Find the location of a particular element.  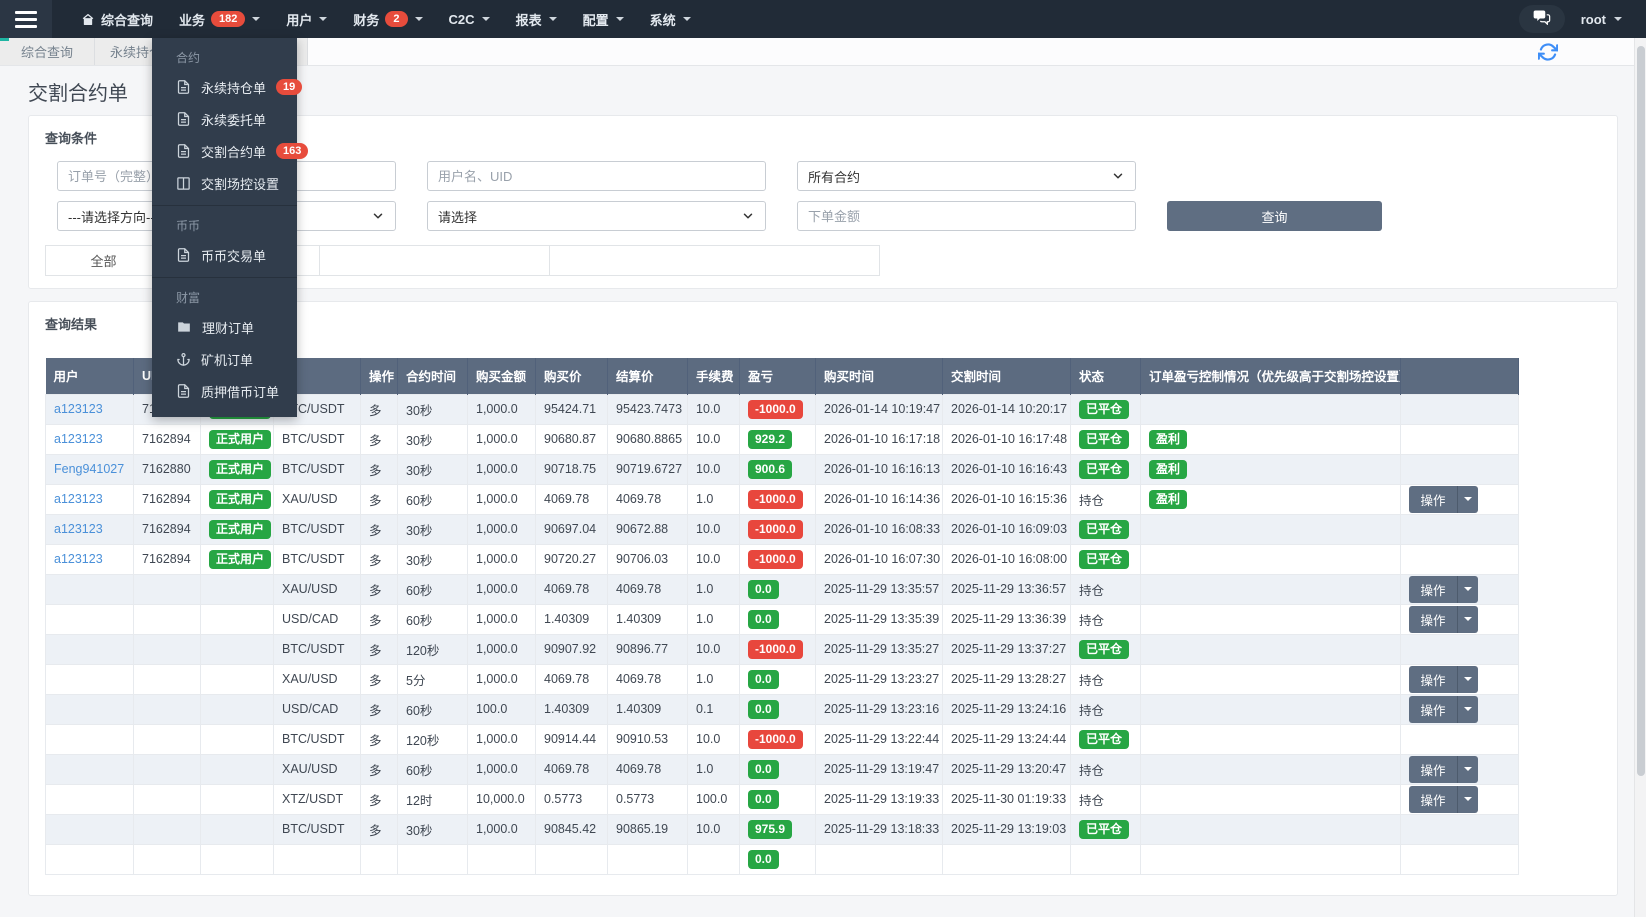

refresh-icon is located at coordinates (1548, 52).